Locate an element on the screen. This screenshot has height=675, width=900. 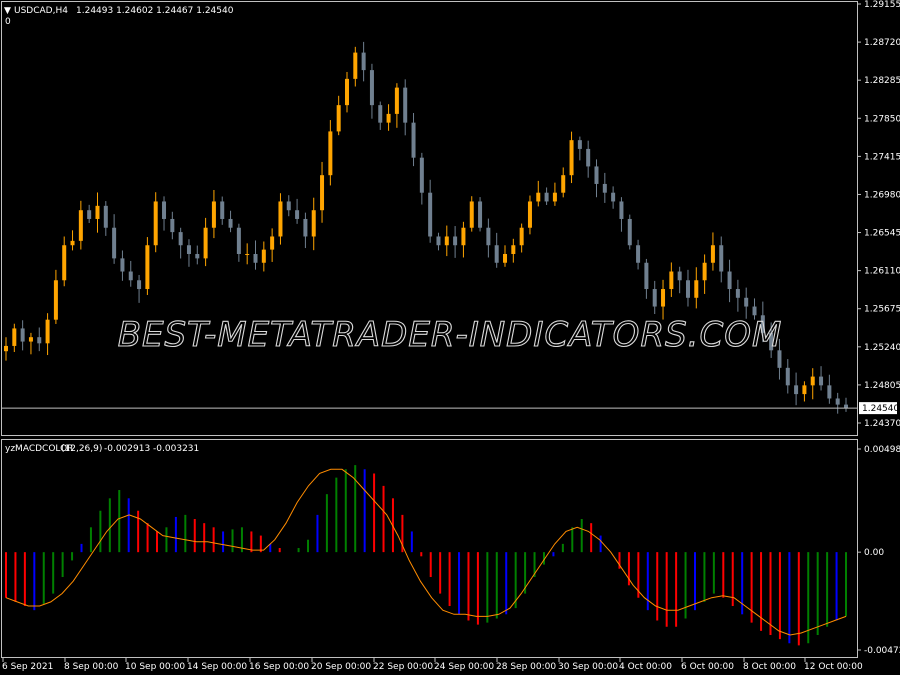
time-tick-label: 24 Sep 00:00 is located at coordinates (464, 667).